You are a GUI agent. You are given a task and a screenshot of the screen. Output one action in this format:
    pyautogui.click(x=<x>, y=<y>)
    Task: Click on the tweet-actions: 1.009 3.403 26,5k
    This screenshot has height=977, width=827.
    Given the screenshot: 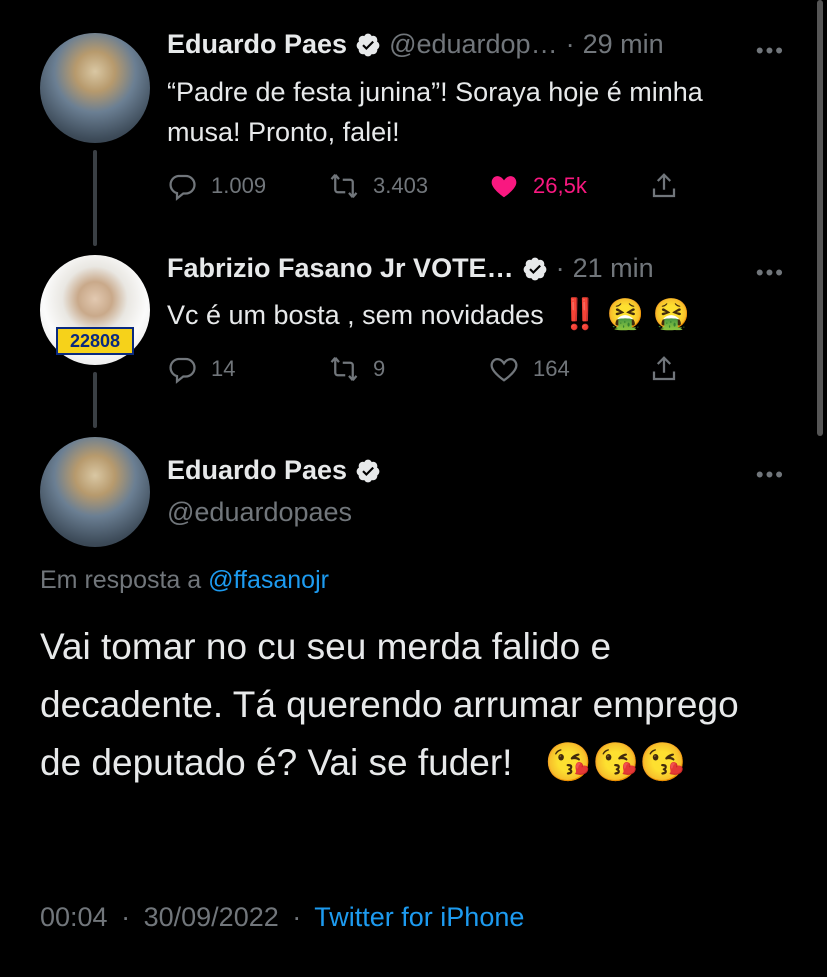 What is the action you would take?
    pyautogui.click(x=430, y=186)
    